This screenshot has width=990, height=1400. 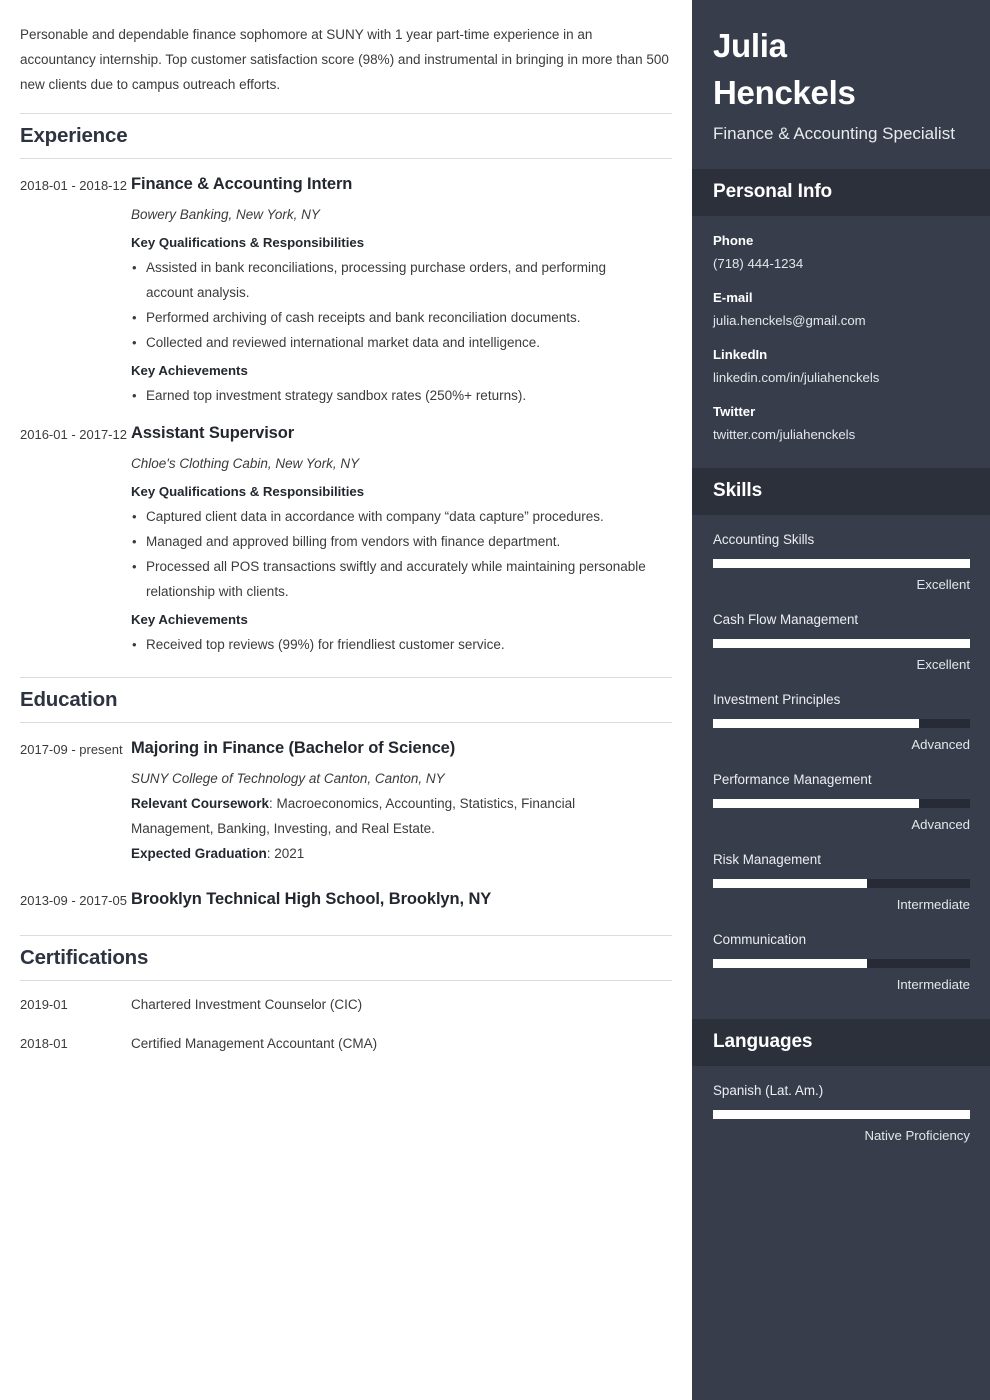 What do you see at coordinates (841, 252) in the screenshot?
I see `personal-info-item: Phone (718) 444-1234` at bounding box center [841, 252].